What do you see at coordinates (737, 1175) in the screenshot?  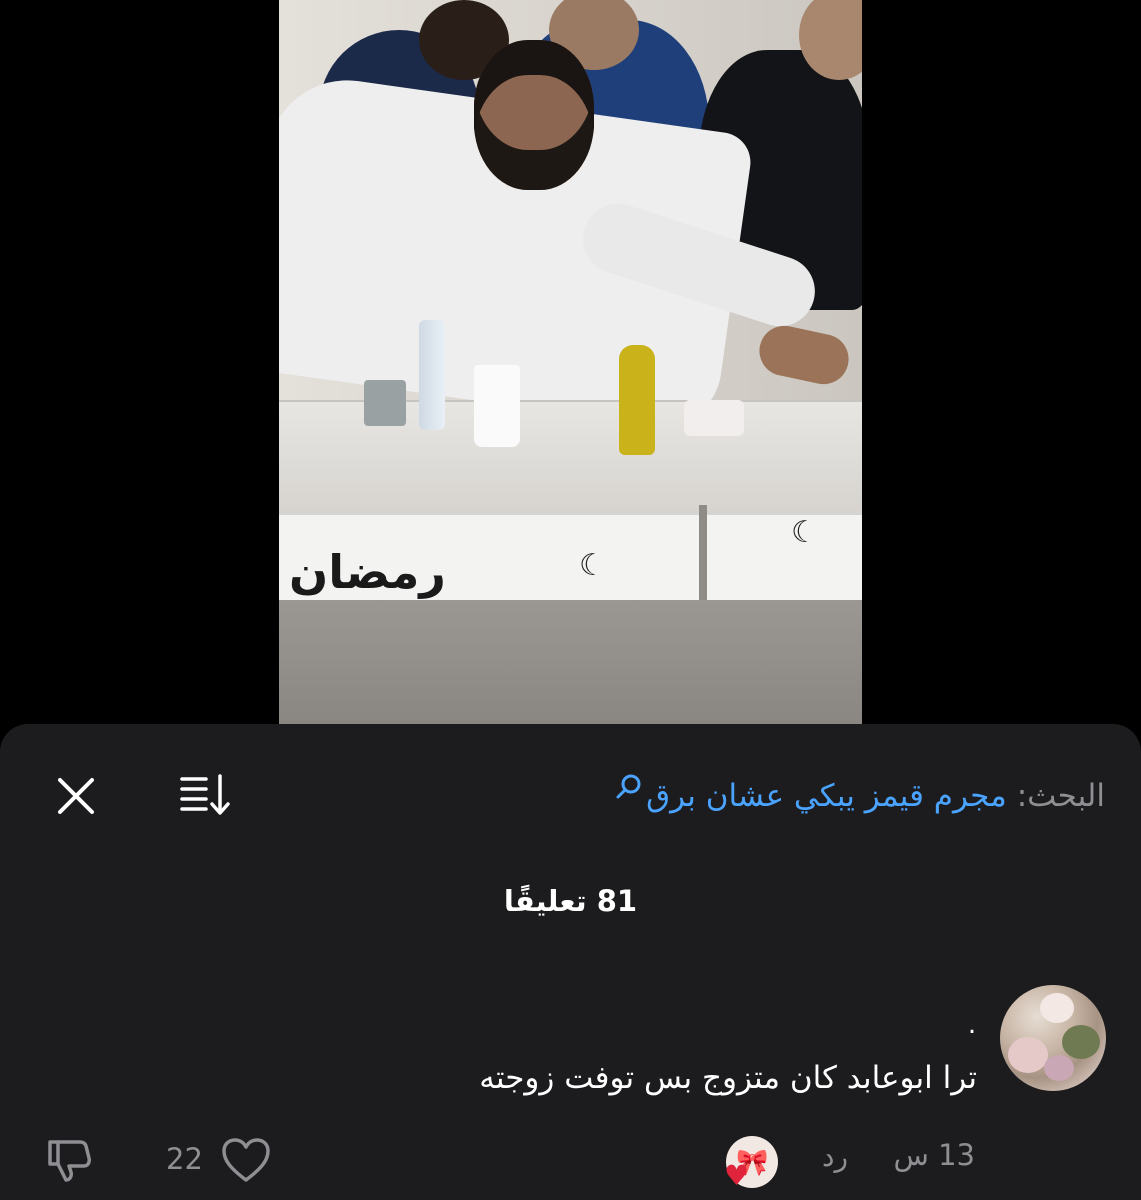 I see `heart-icon: ♥` at bounding box center [737, 1175].